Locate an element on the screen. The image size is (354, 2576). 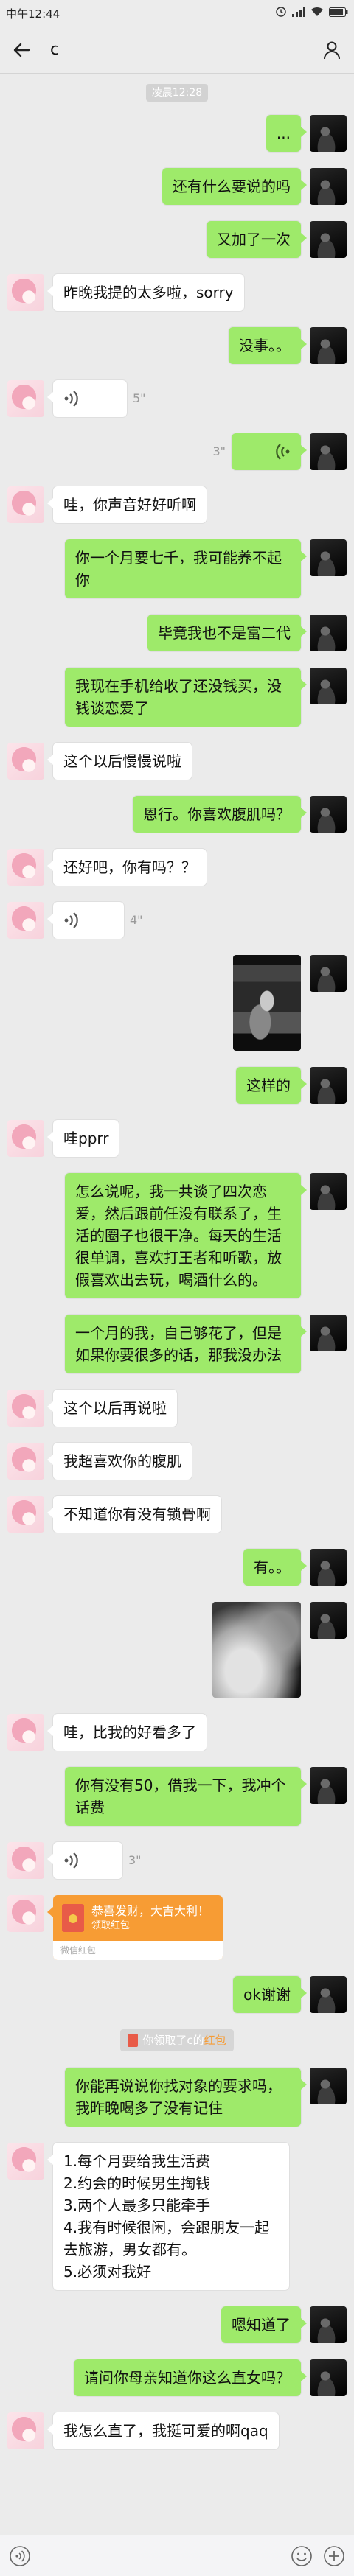
sent-message-bubble: ok谢谢 is located at coordinates (270, 1995).